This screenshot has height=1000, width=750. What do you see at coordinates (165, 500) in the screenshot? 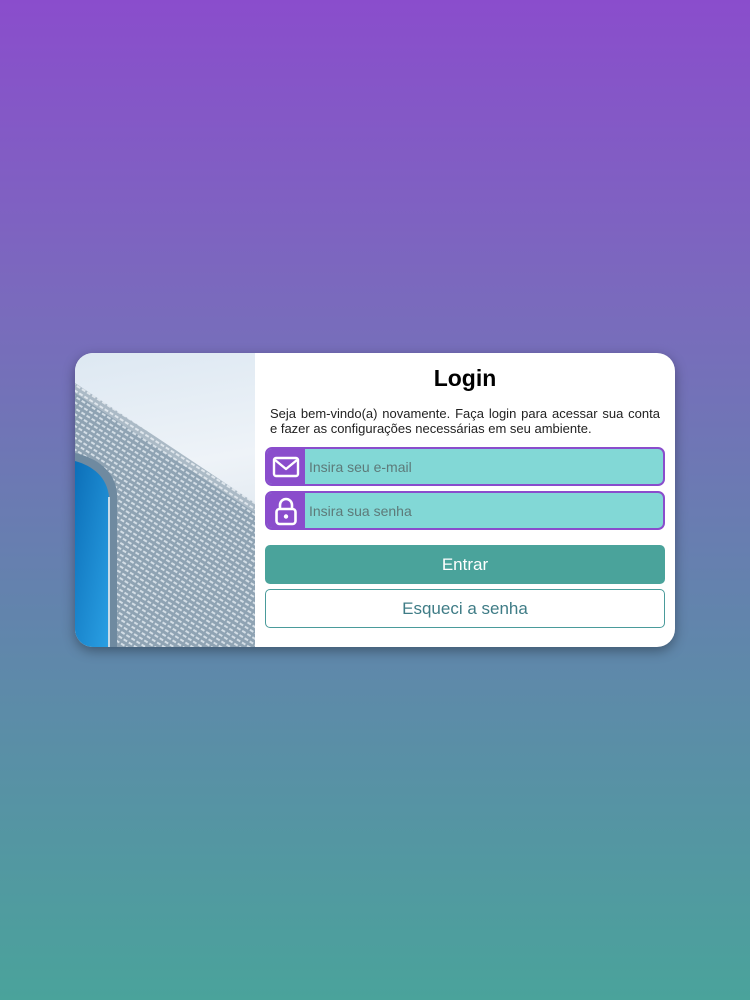
I see `building-image` at bounding box center [165, 500].